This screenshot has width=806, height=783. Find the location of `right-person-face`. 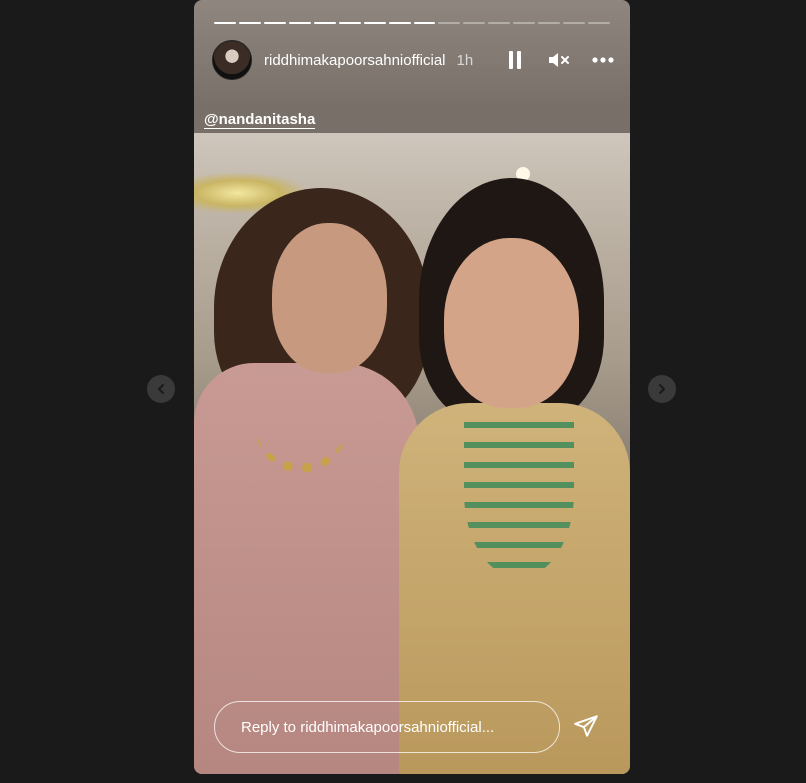

right-person-face is located at coordinates (511, 323).